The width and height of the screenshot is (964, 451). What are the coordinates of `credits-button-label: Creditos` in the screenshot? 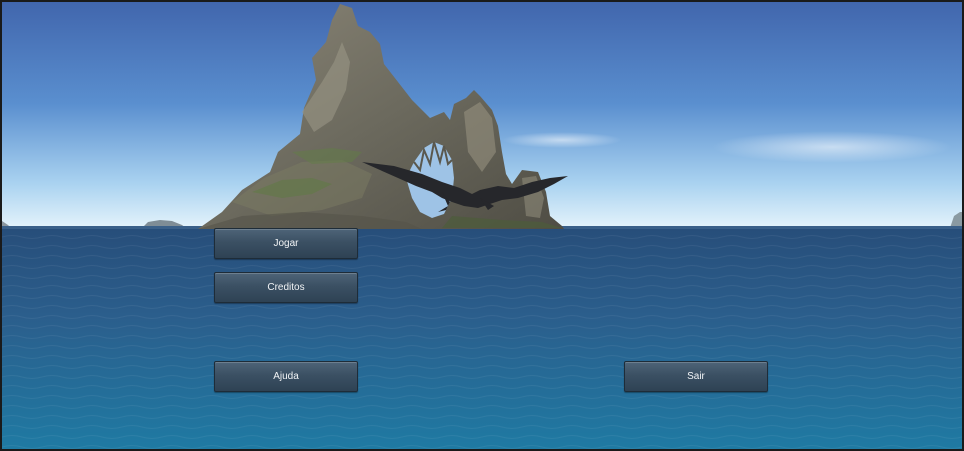 It's located at (286, 287).